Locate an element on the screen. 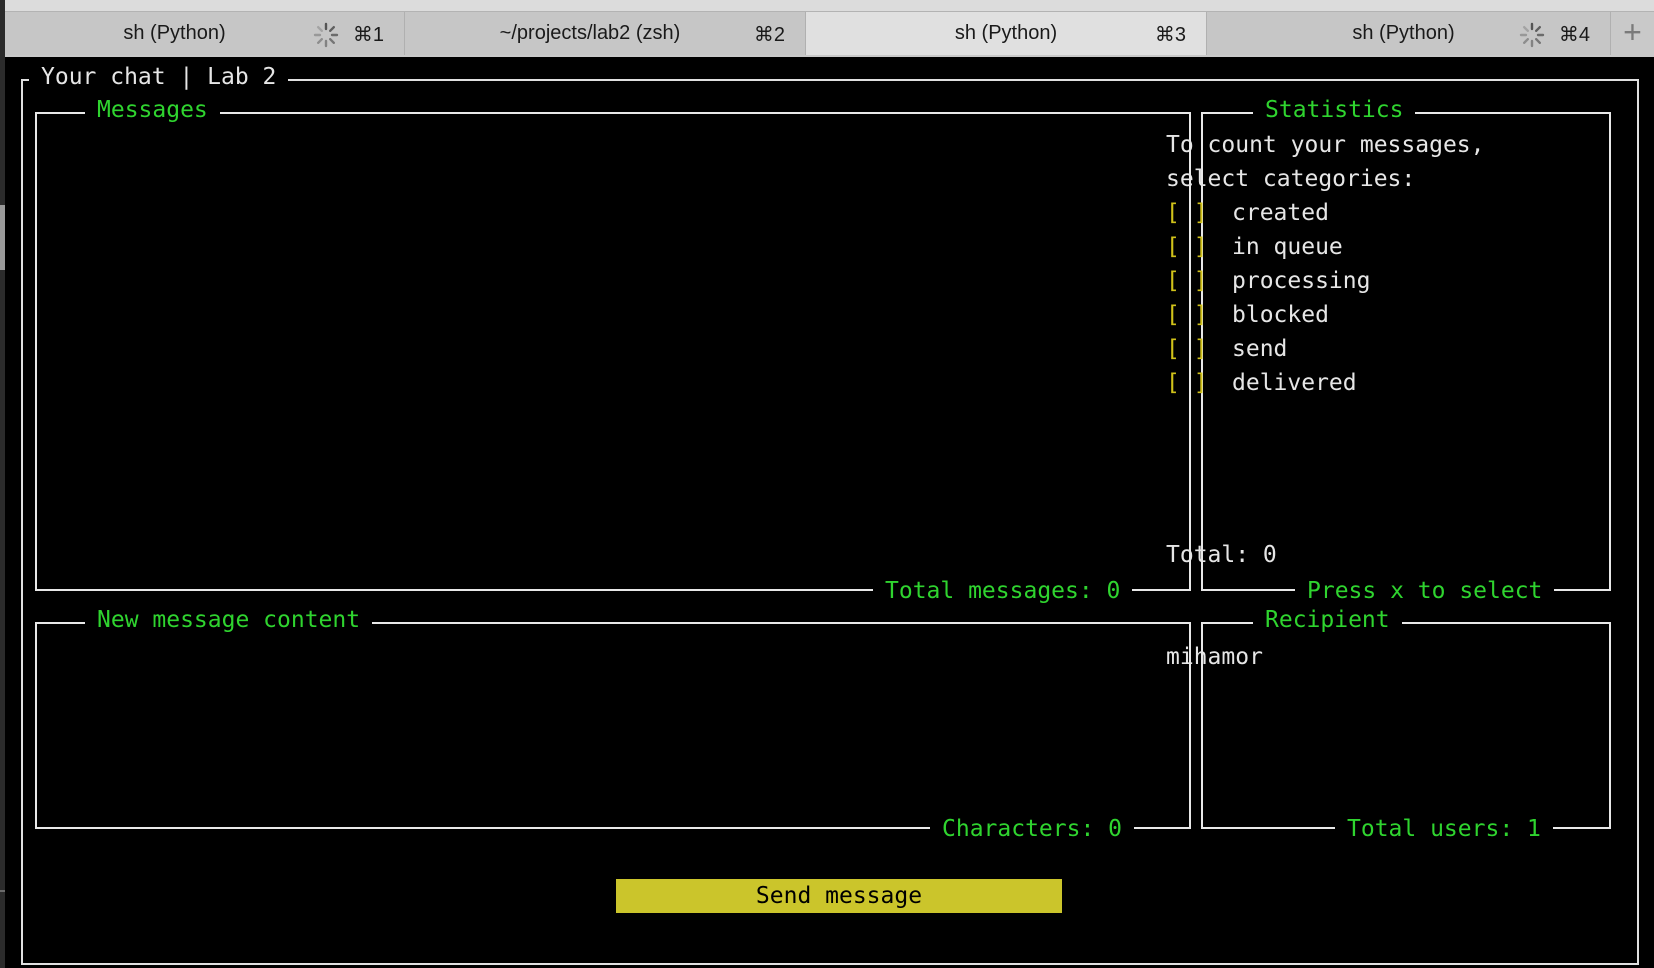 This screenshot has height=968, width=1654. total-users-label: Total users: 1 is located at coordinates (1444, 829).